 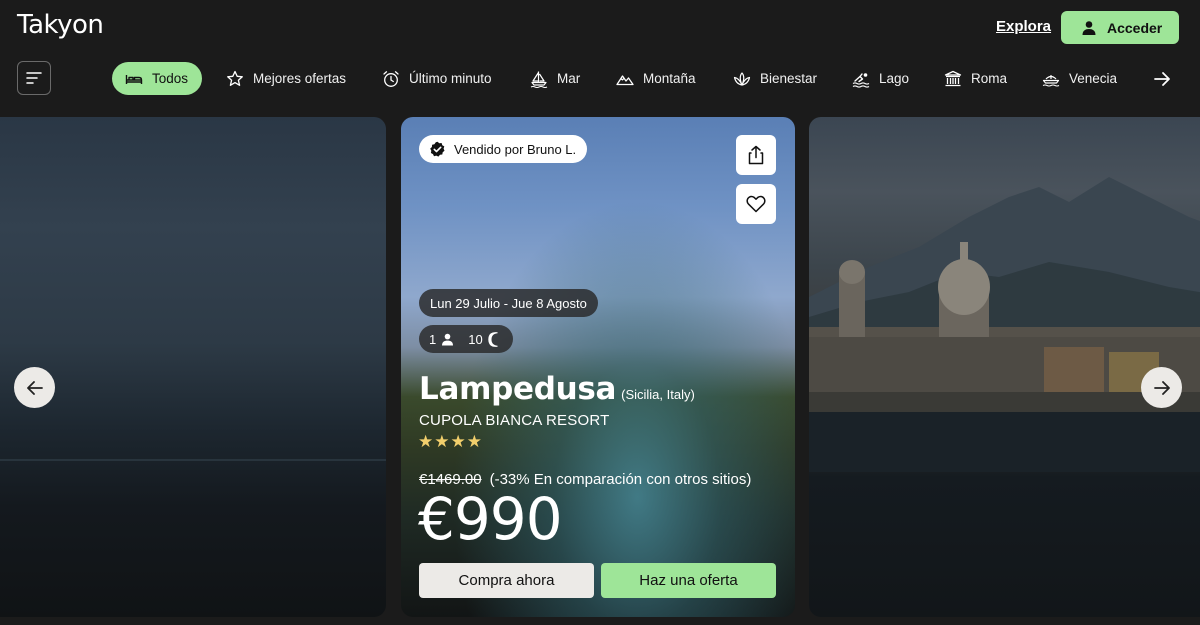 I want to click on top-bar: Takyon Explora Acceder, so click(x=600, y=27).